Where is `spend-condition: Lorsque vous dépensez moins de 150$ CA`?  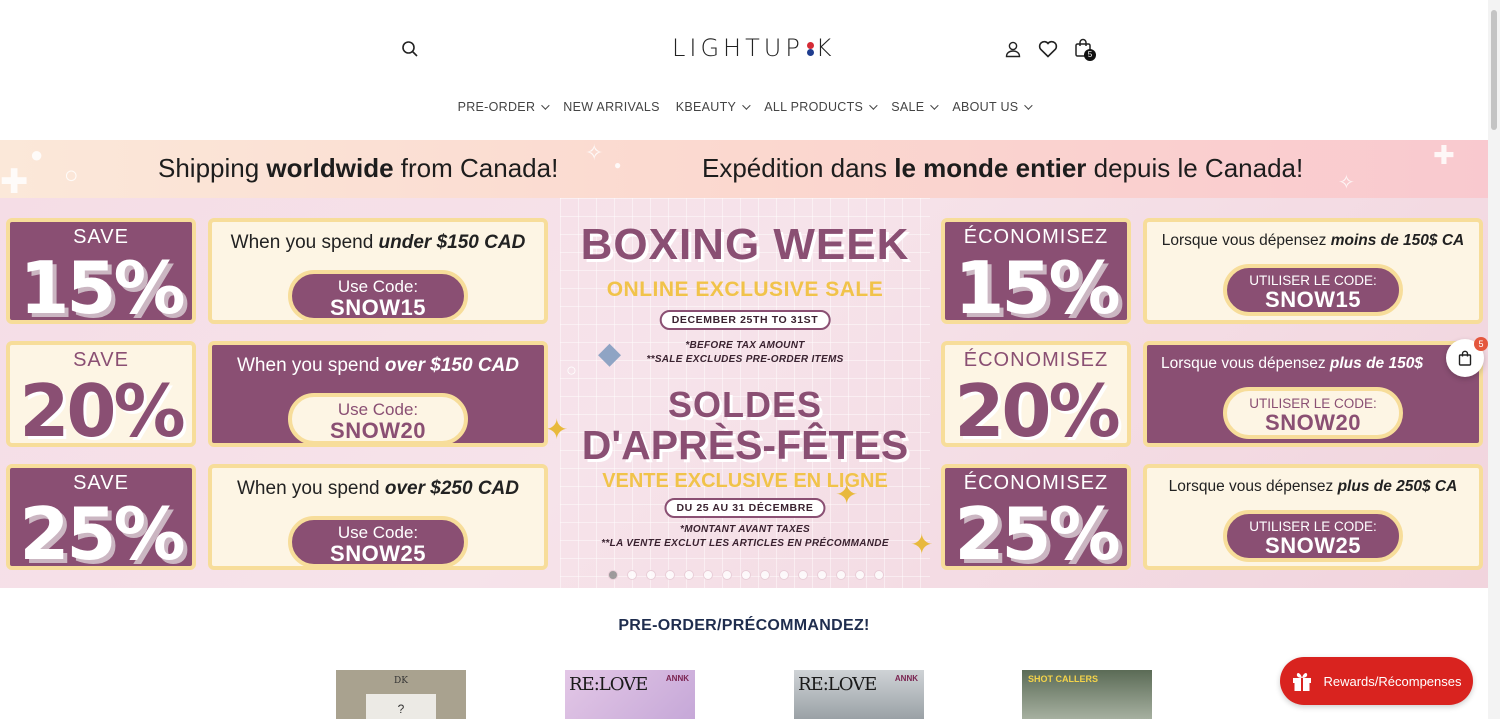
spend-condition: Lorsque vous dépensez moins de 150$ CA is located at coordinates (1313, 240).